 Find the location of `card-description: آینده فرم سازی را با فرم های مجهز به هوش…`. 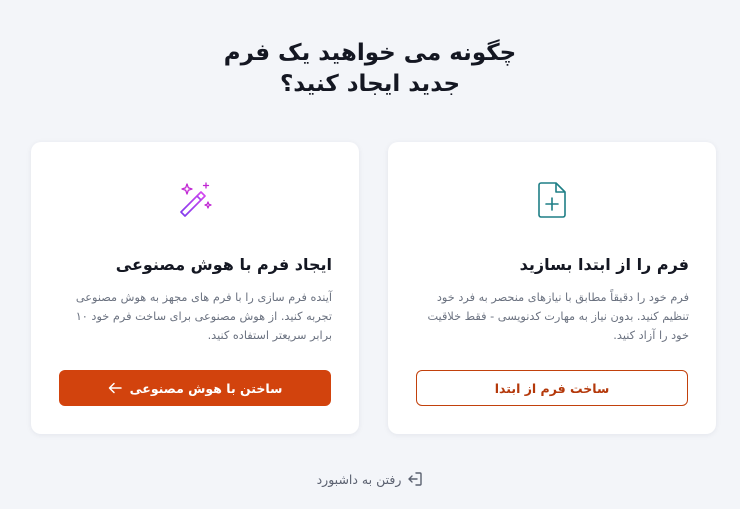

card-description: آینده فرم سازی را با فرم های مجهز به هوش… is located at coordinates (203, 316).